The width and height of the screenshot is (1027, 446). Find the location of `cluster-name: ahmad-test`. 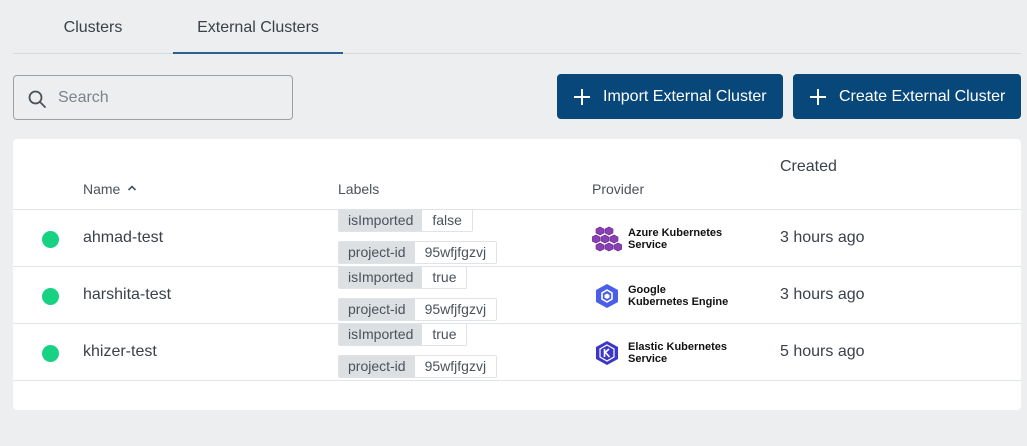

cluster-name: ahmad-test is located at coordinates (123, 237).